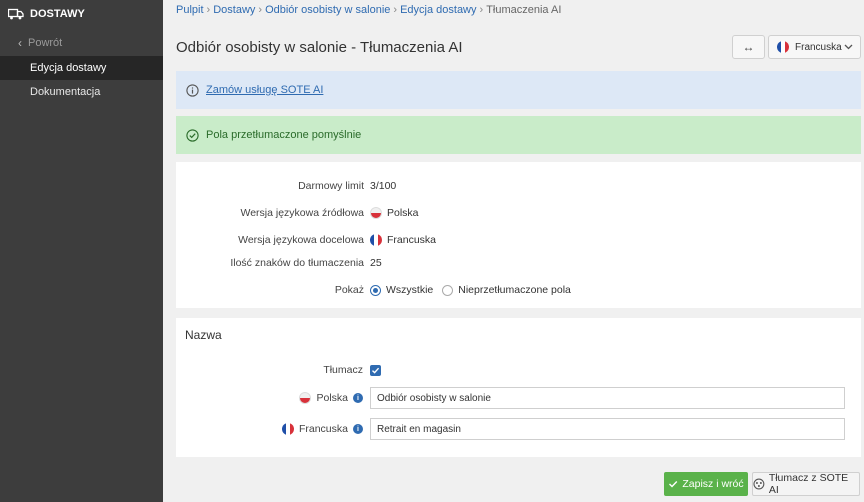  I want to click on french-label-text: Francuska, so click(323, 429).